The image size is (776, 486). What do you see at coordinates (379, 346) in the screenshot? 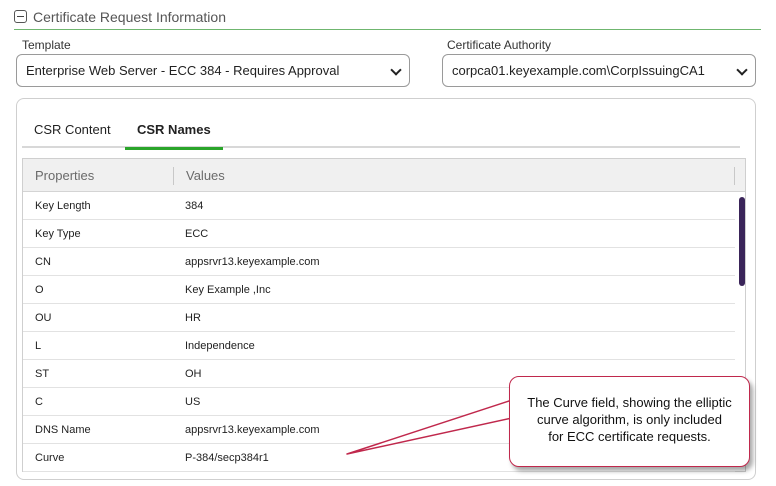
I see `table-row: L Independence` at bounding box center [379, 346].